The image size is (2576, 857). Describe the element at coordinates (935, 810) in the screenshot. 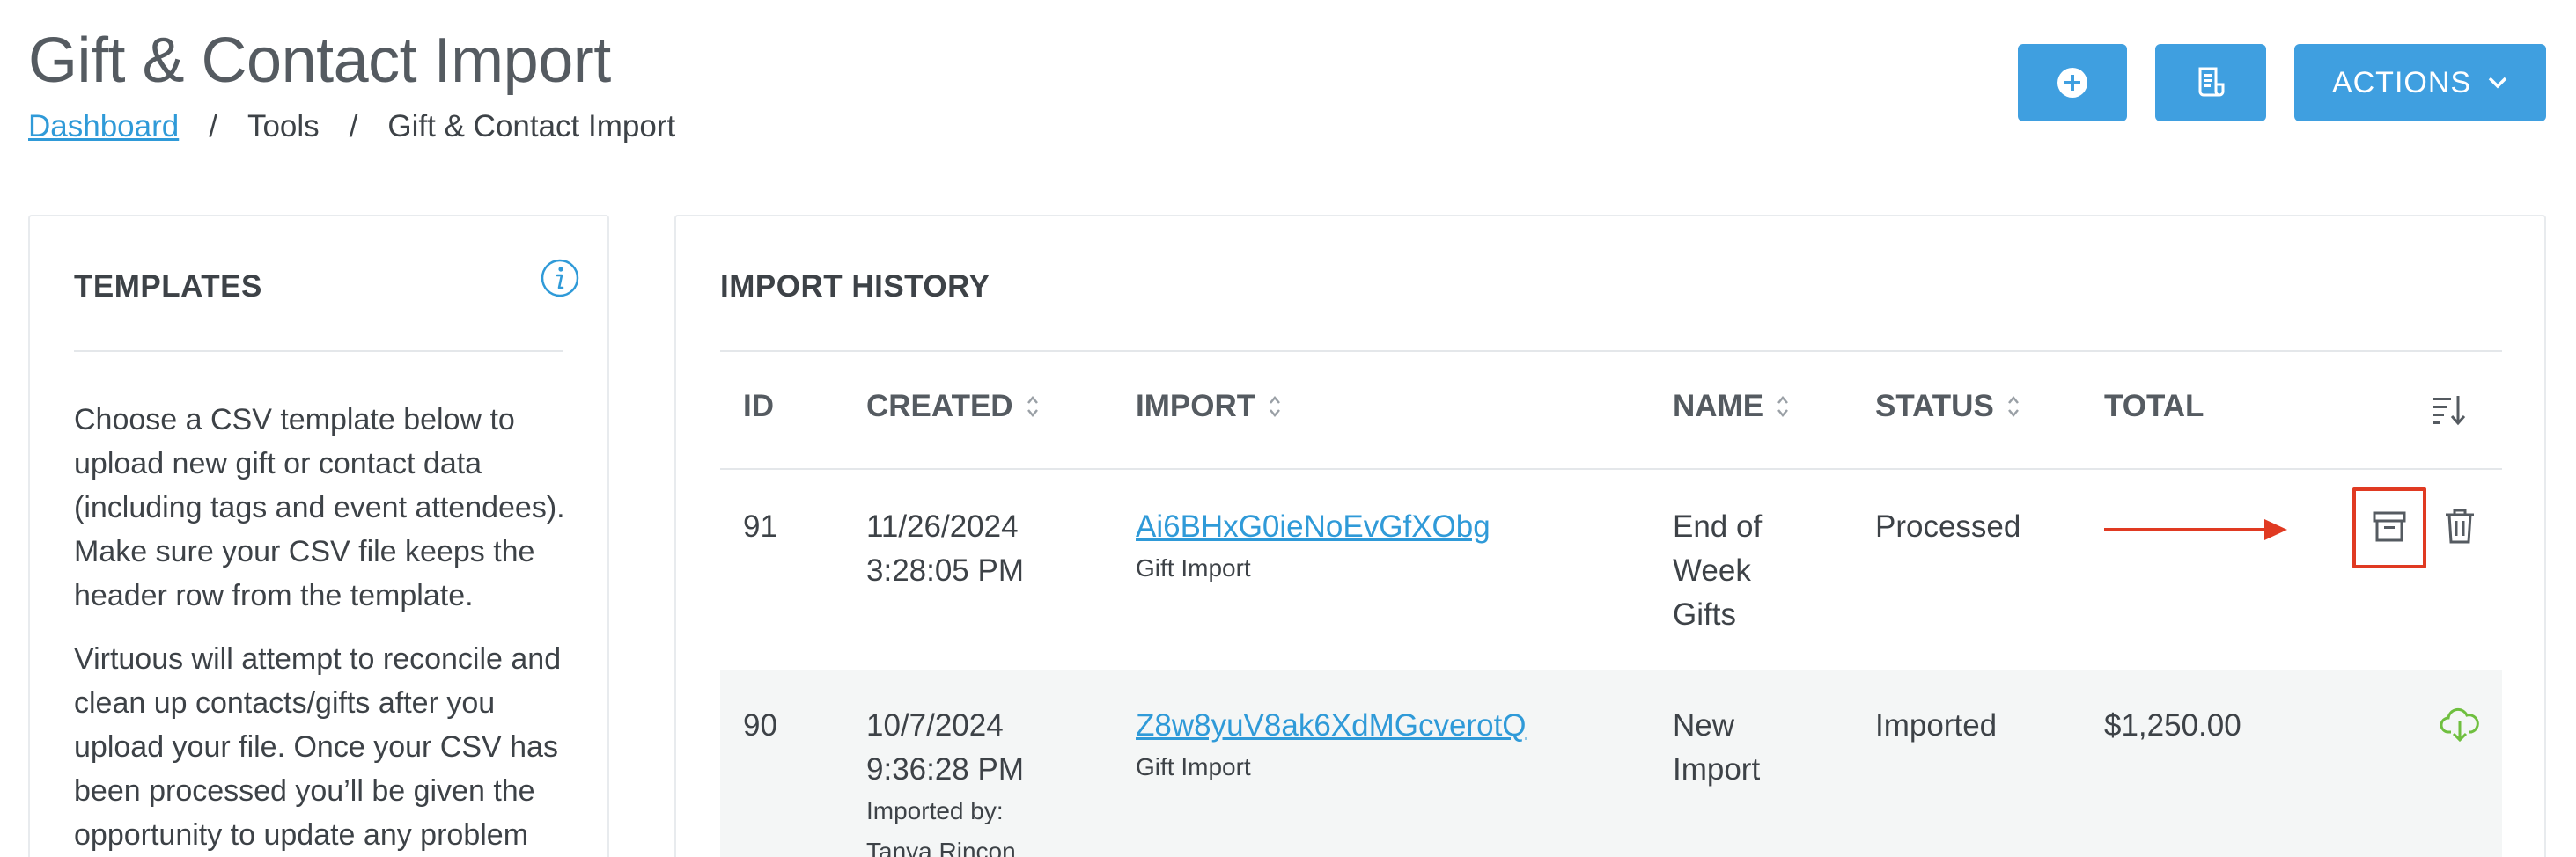

I see `row-imported-by-label: Imported by:` at that location.